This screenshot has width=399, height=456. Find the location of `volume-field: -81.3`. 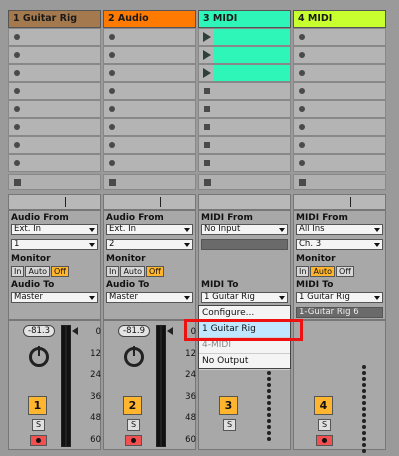

volume-field: -81.3 is located at coordinates (39, 331).